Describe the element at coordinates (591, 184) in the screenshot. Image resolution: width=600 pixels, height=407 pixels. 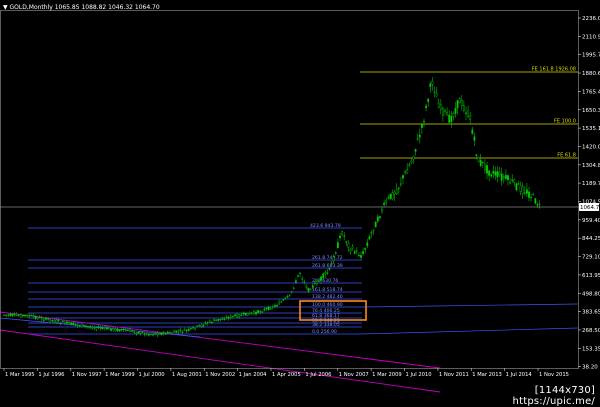
I see `price-tick-label: 1189.70` at that location.